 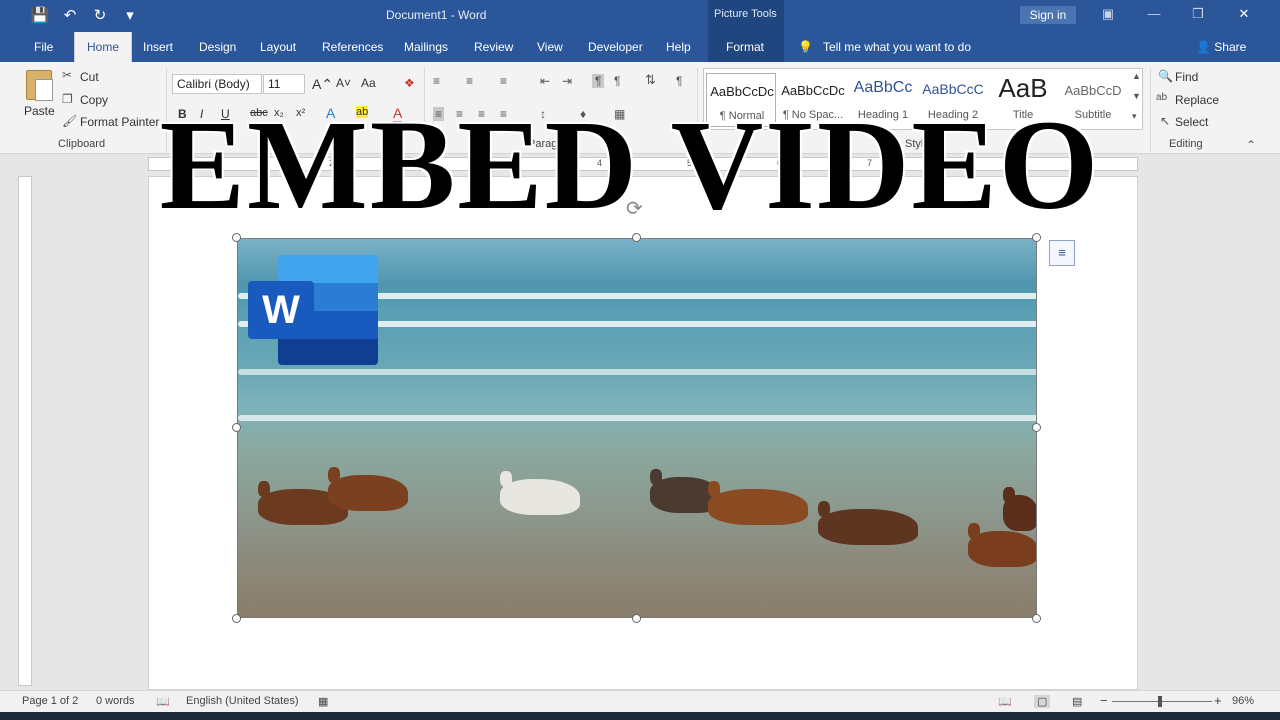 I want to click on change-case-button: Aa, so click(x=368, y=83).